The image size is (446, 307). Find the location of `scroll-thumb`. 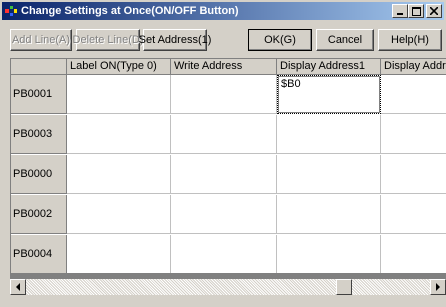

scroll-thumb is located at coordinates (344, 287).